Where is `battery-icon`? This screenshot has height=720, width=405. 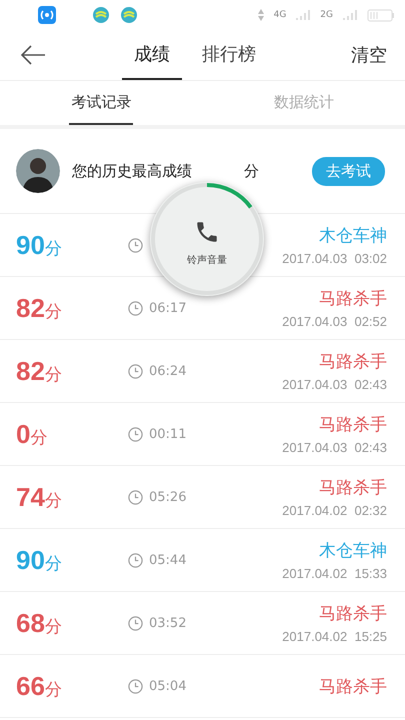
battery-icon is located at coordinates (381, 15).